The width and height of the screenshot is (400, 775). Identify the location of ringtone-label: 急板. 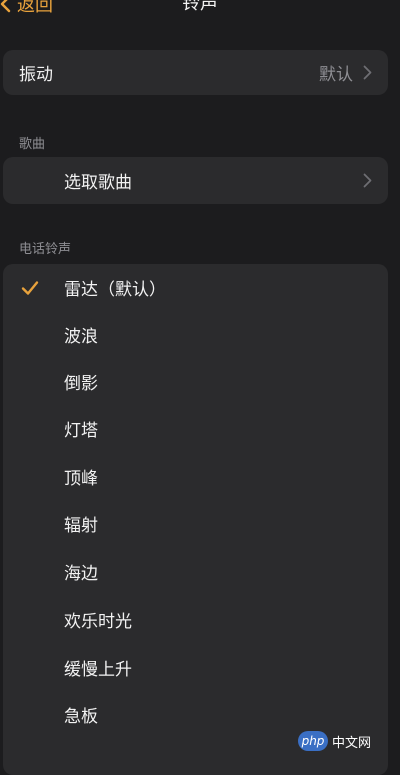
(81, 717).